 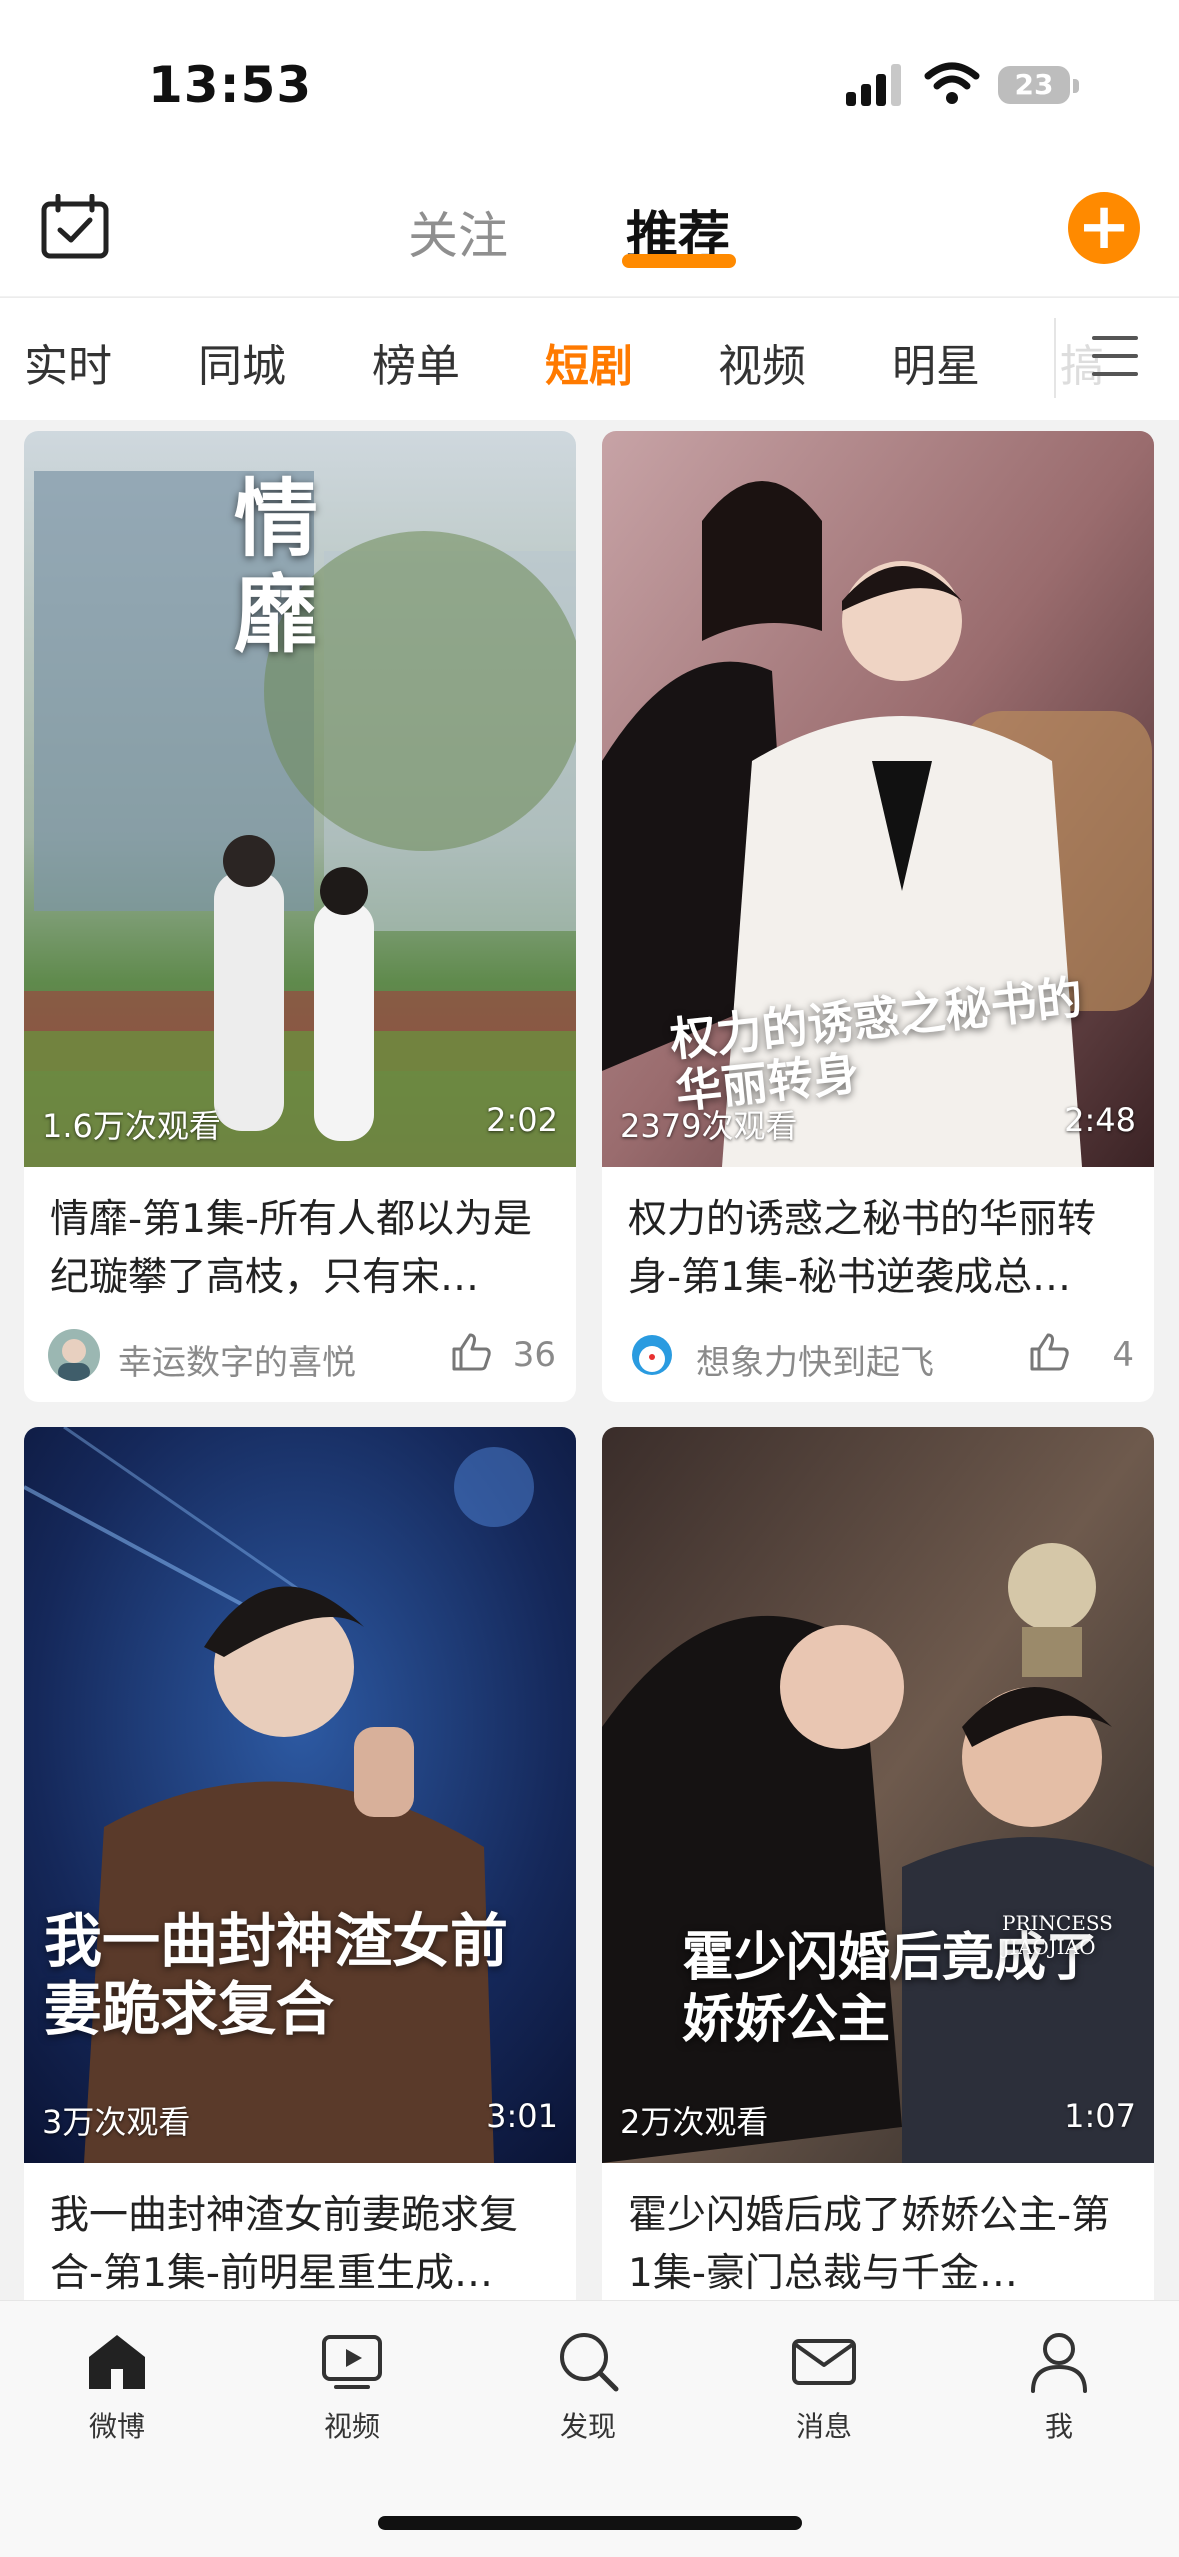 I want to click on view-count: 3万次观看, so click(x=116, y=2122).